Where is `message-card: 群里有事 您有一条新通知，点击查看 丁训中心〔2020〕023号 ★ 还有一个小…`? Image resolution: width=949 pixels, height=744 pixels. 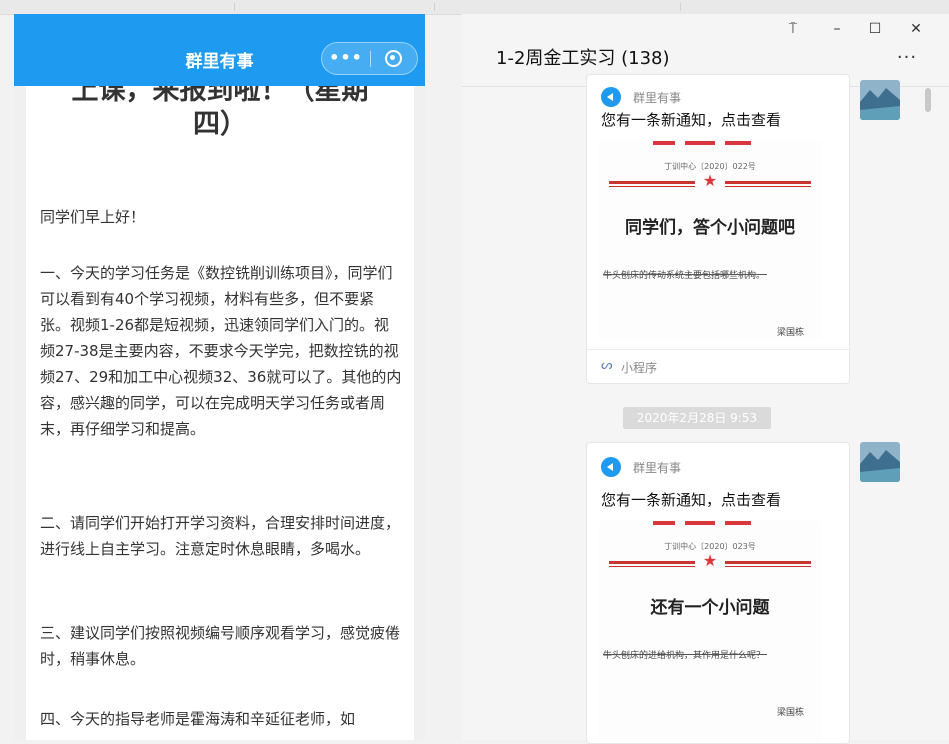 message-card: 群里有事 您有一条新通知，点击查看 丁训中心〔2020〕023号 ★ 还有一个小… is located at coordinates (718, 593).